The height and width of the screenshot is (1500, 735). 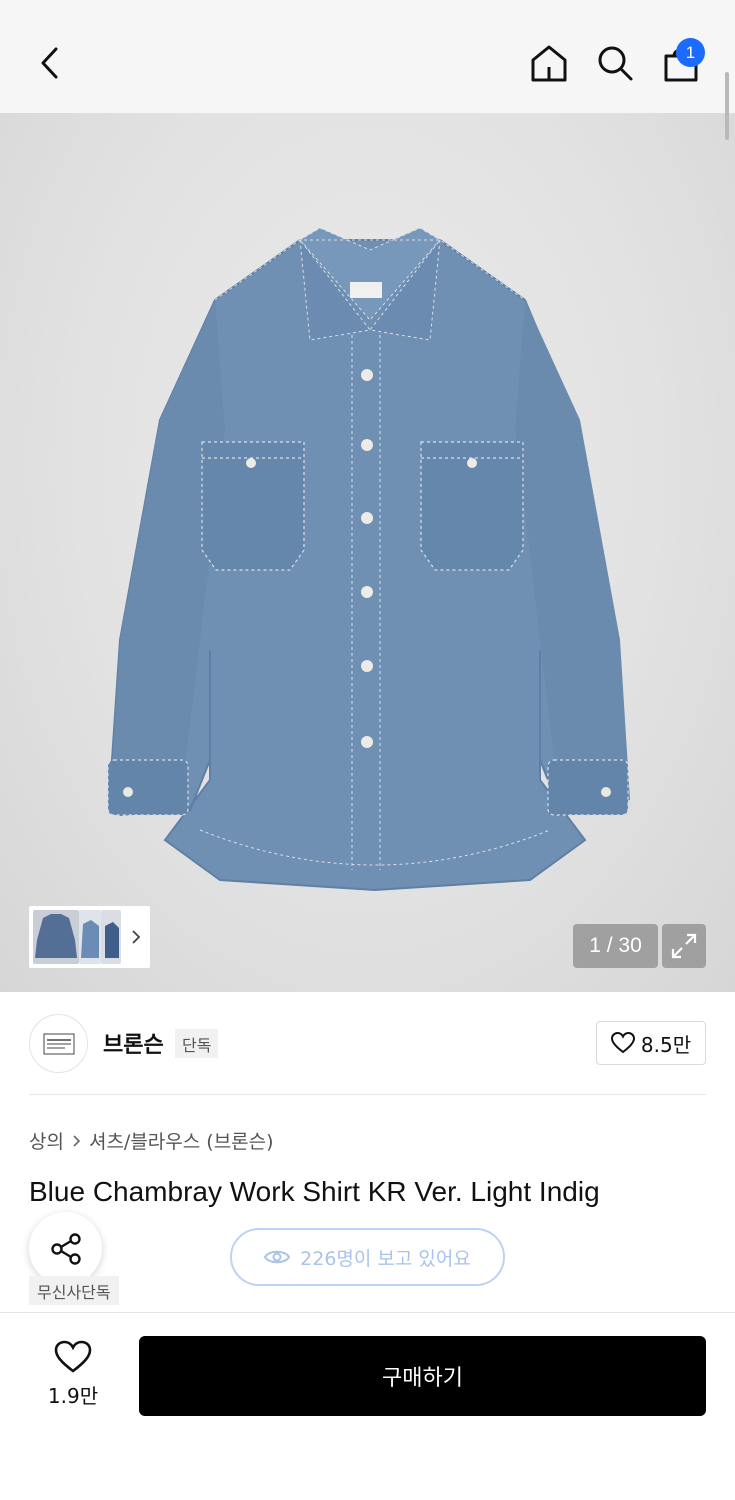 I want to click on image-counter: 1 / 30, so click(x=615, y=946).